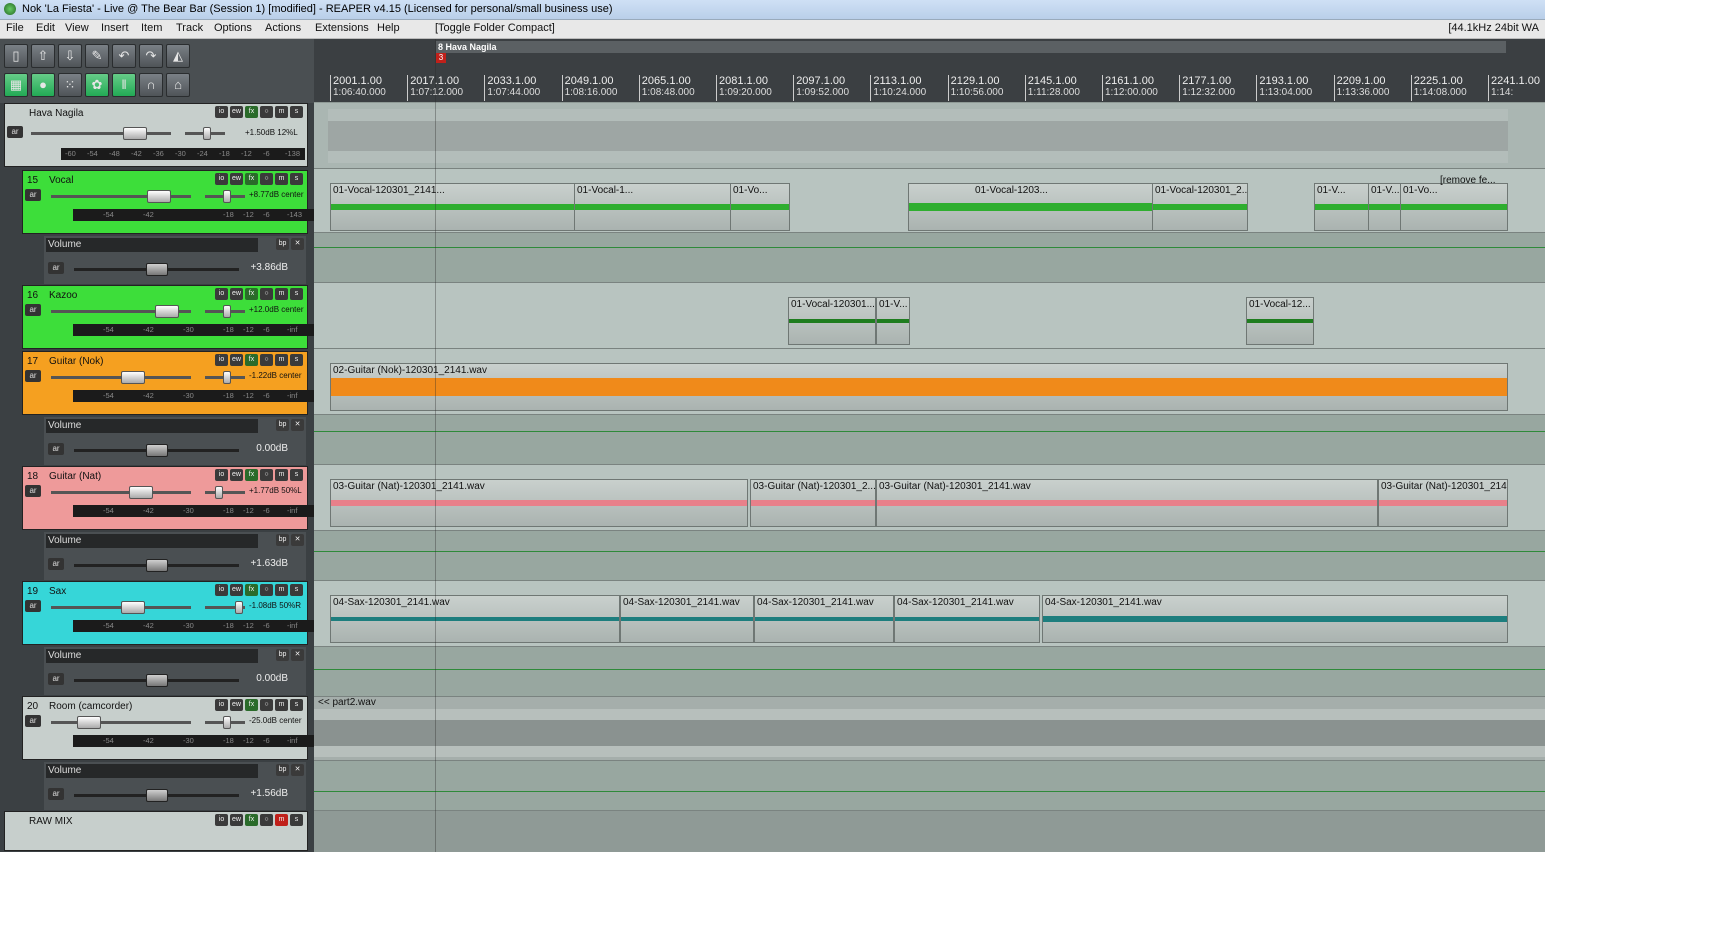 The height and width of the screenshot is (949, 1723). I want to click on snap-icon: ●, so click(43, 85).